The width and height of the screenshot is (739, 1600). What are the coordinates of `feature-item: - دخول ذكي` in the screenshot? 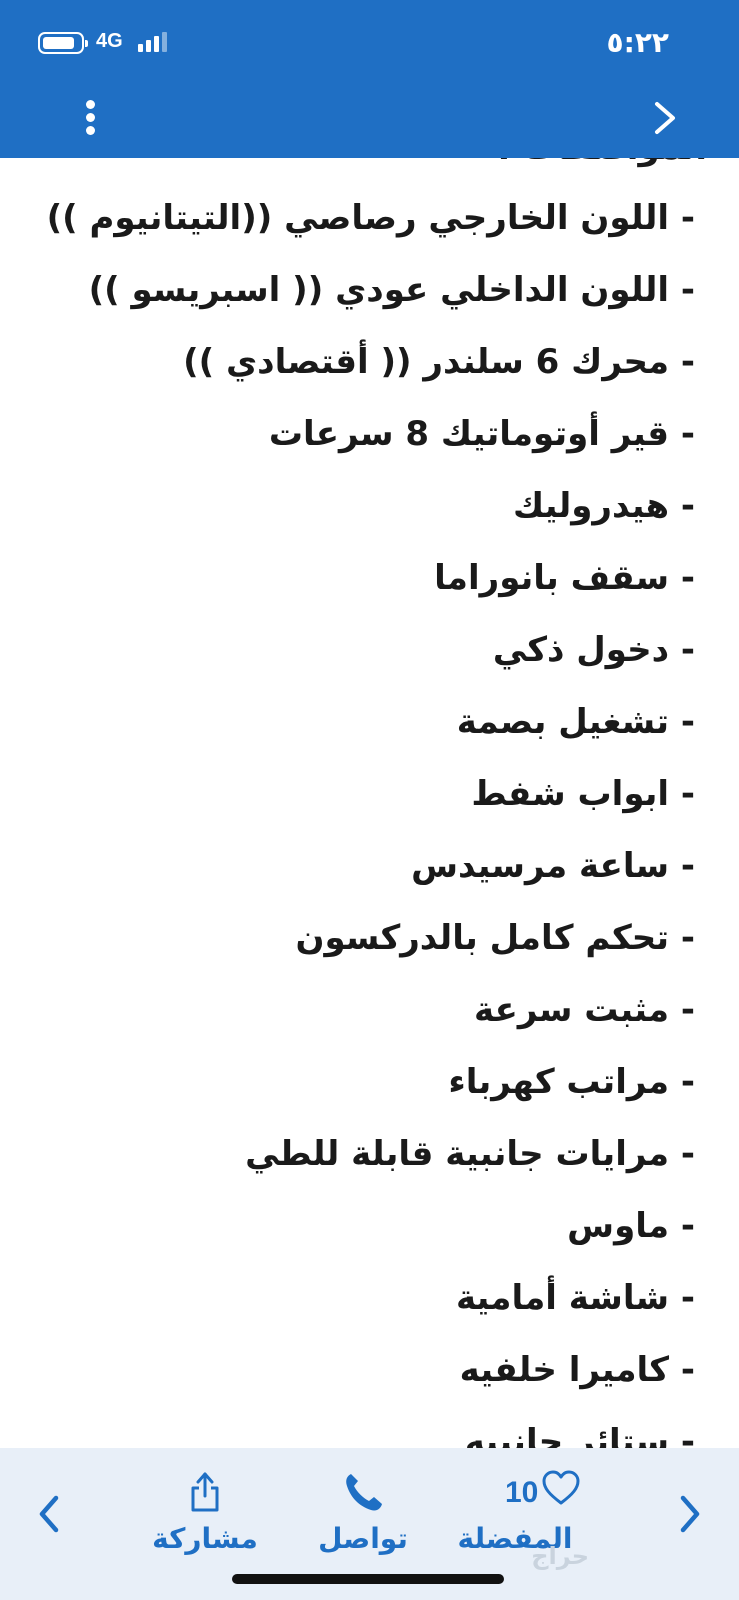 It's located at (593, 650).